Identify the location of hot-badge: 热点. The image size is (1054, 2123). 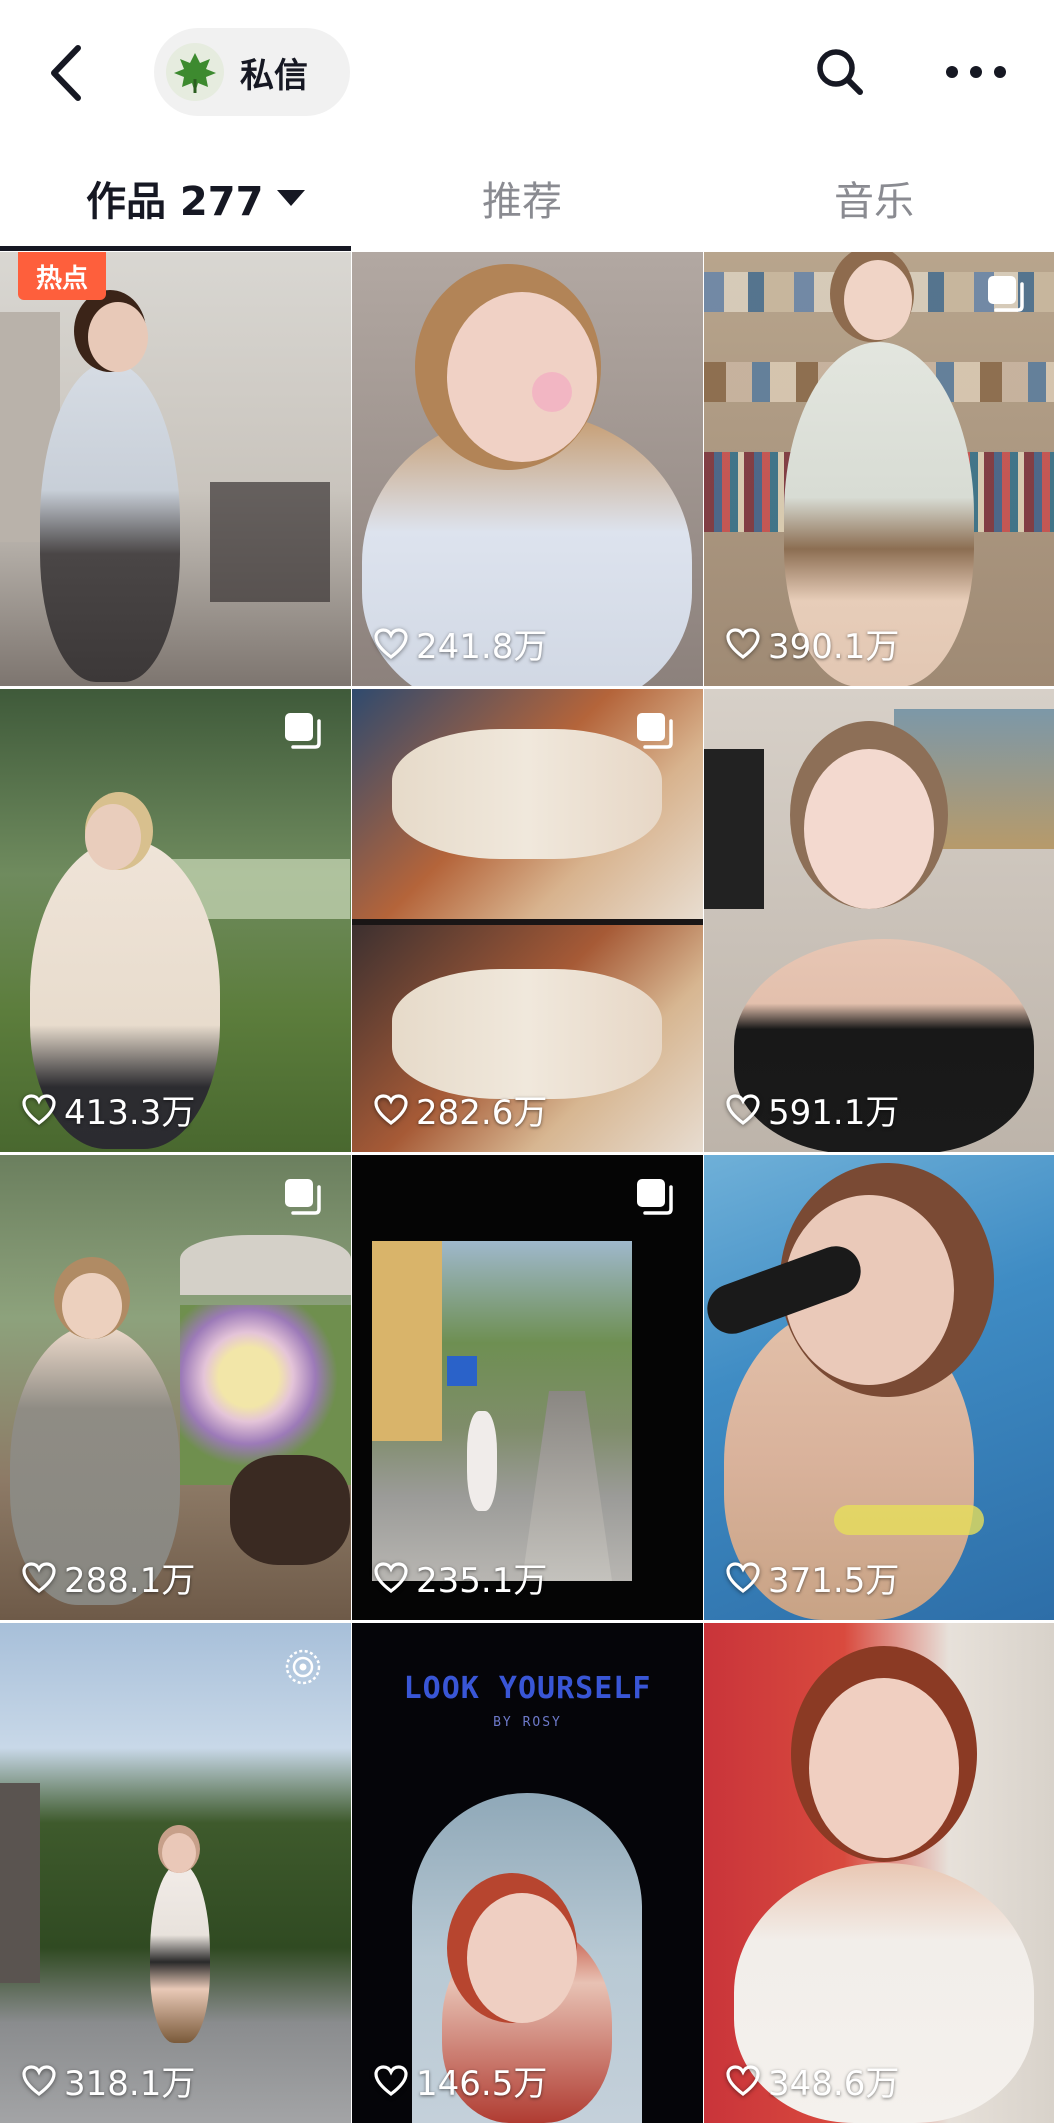
(62, 276).